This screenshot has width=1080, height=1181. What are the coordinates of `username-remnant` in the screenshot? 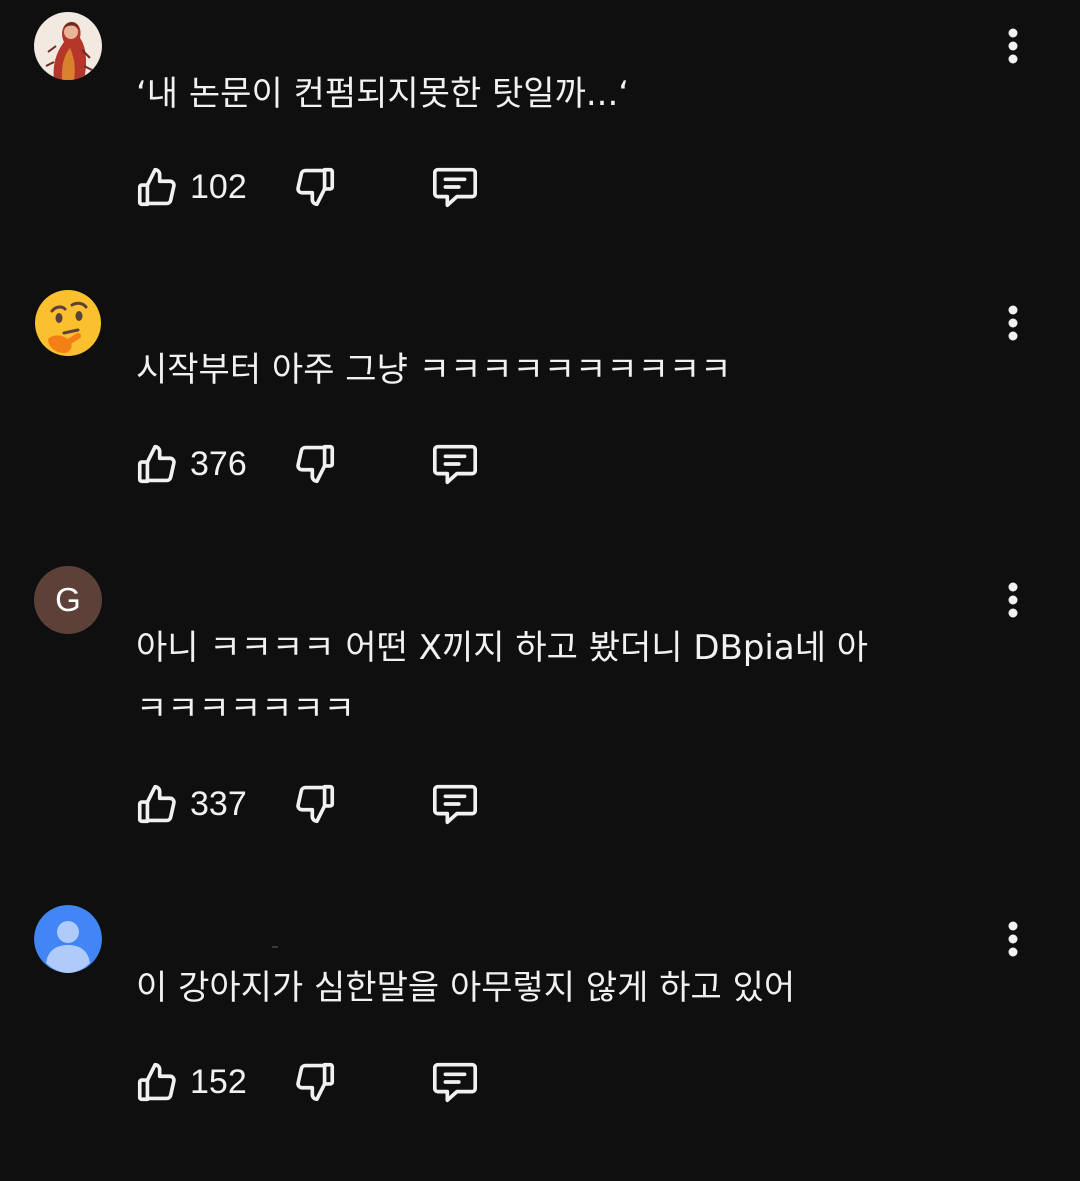 It's located at (275, 947).